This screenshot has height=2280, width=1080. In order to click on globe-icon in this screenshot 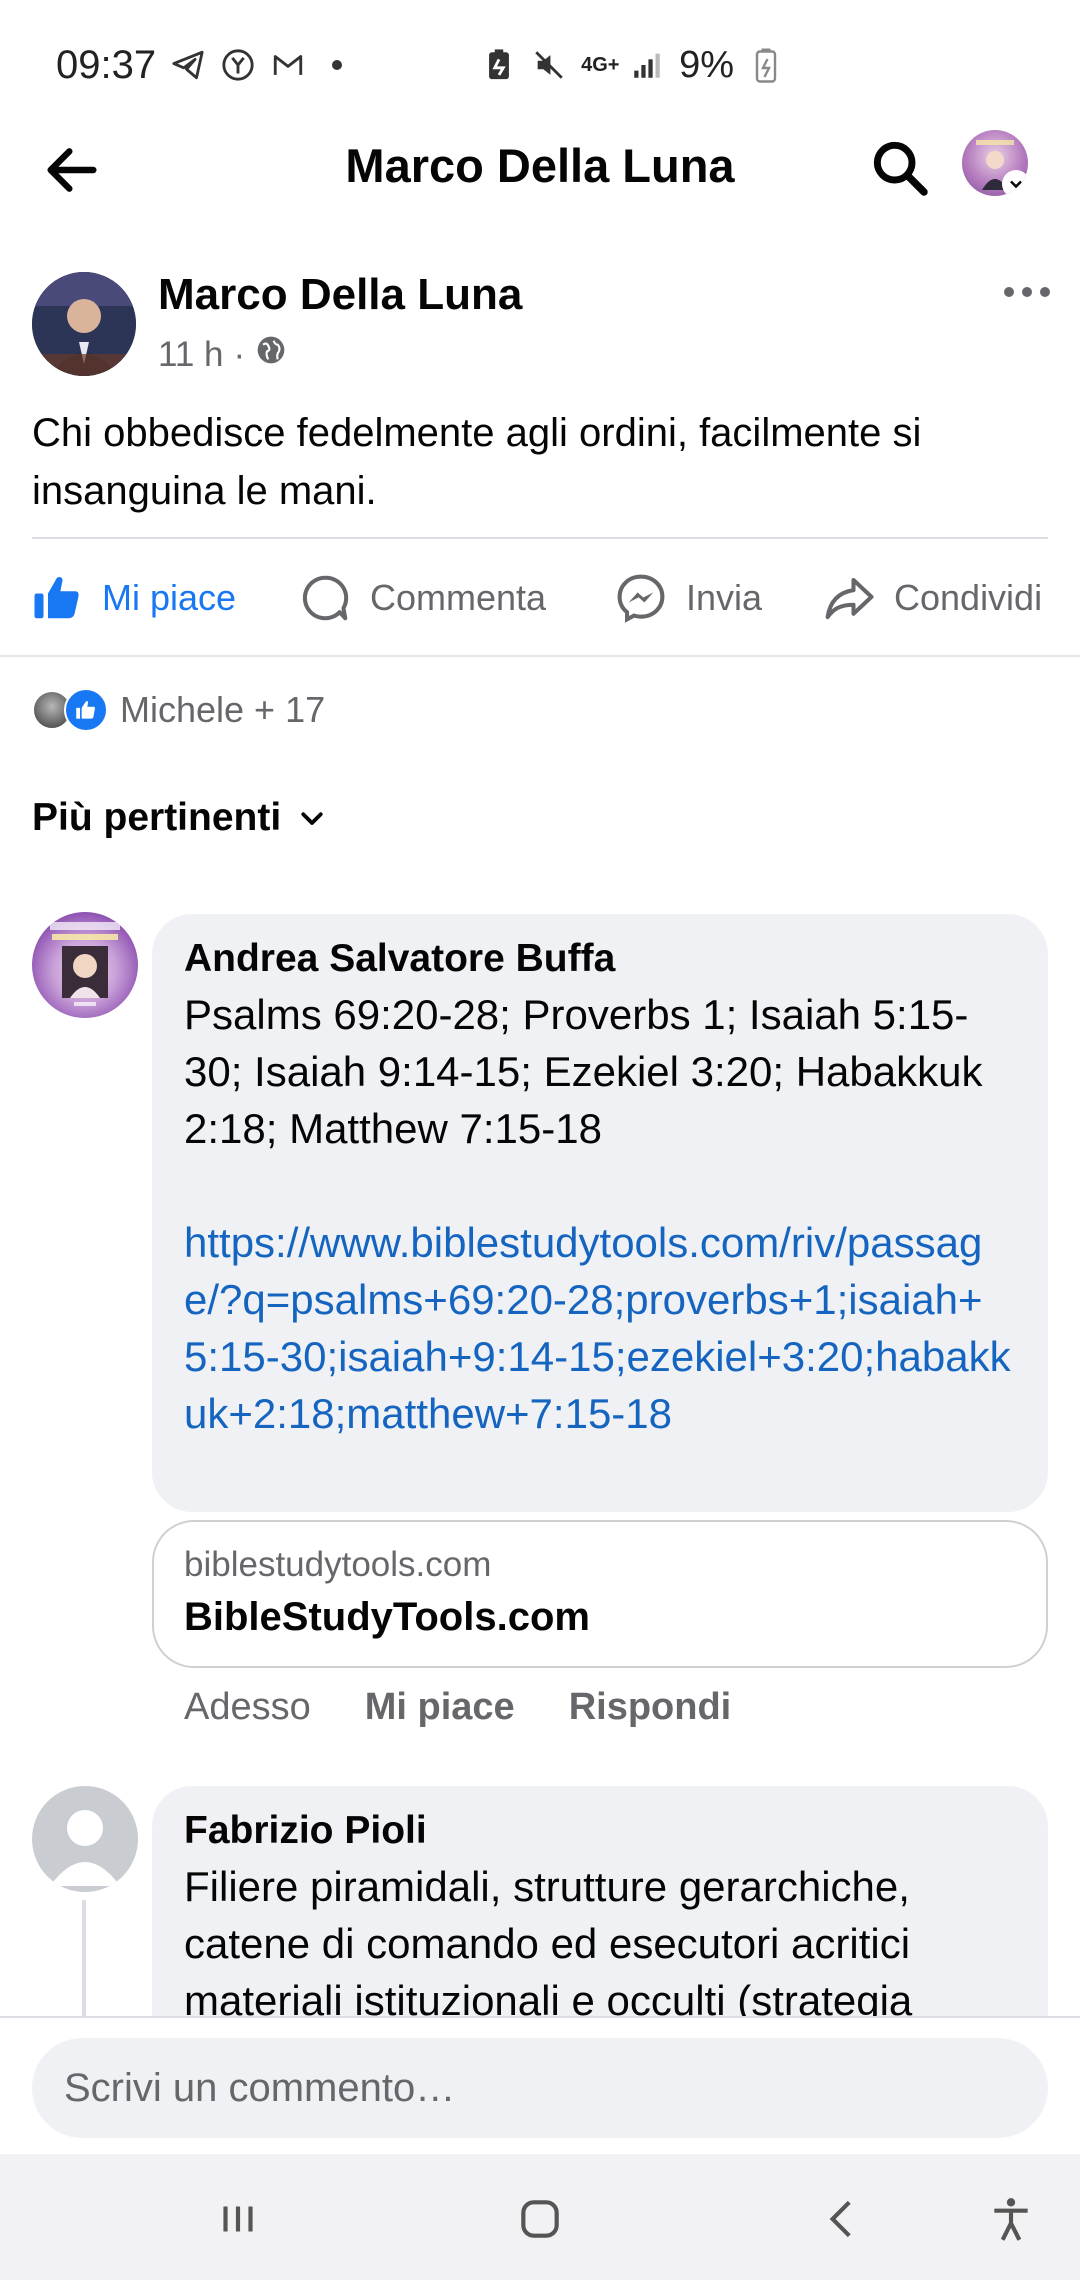, I will do `click(271, 354)`.